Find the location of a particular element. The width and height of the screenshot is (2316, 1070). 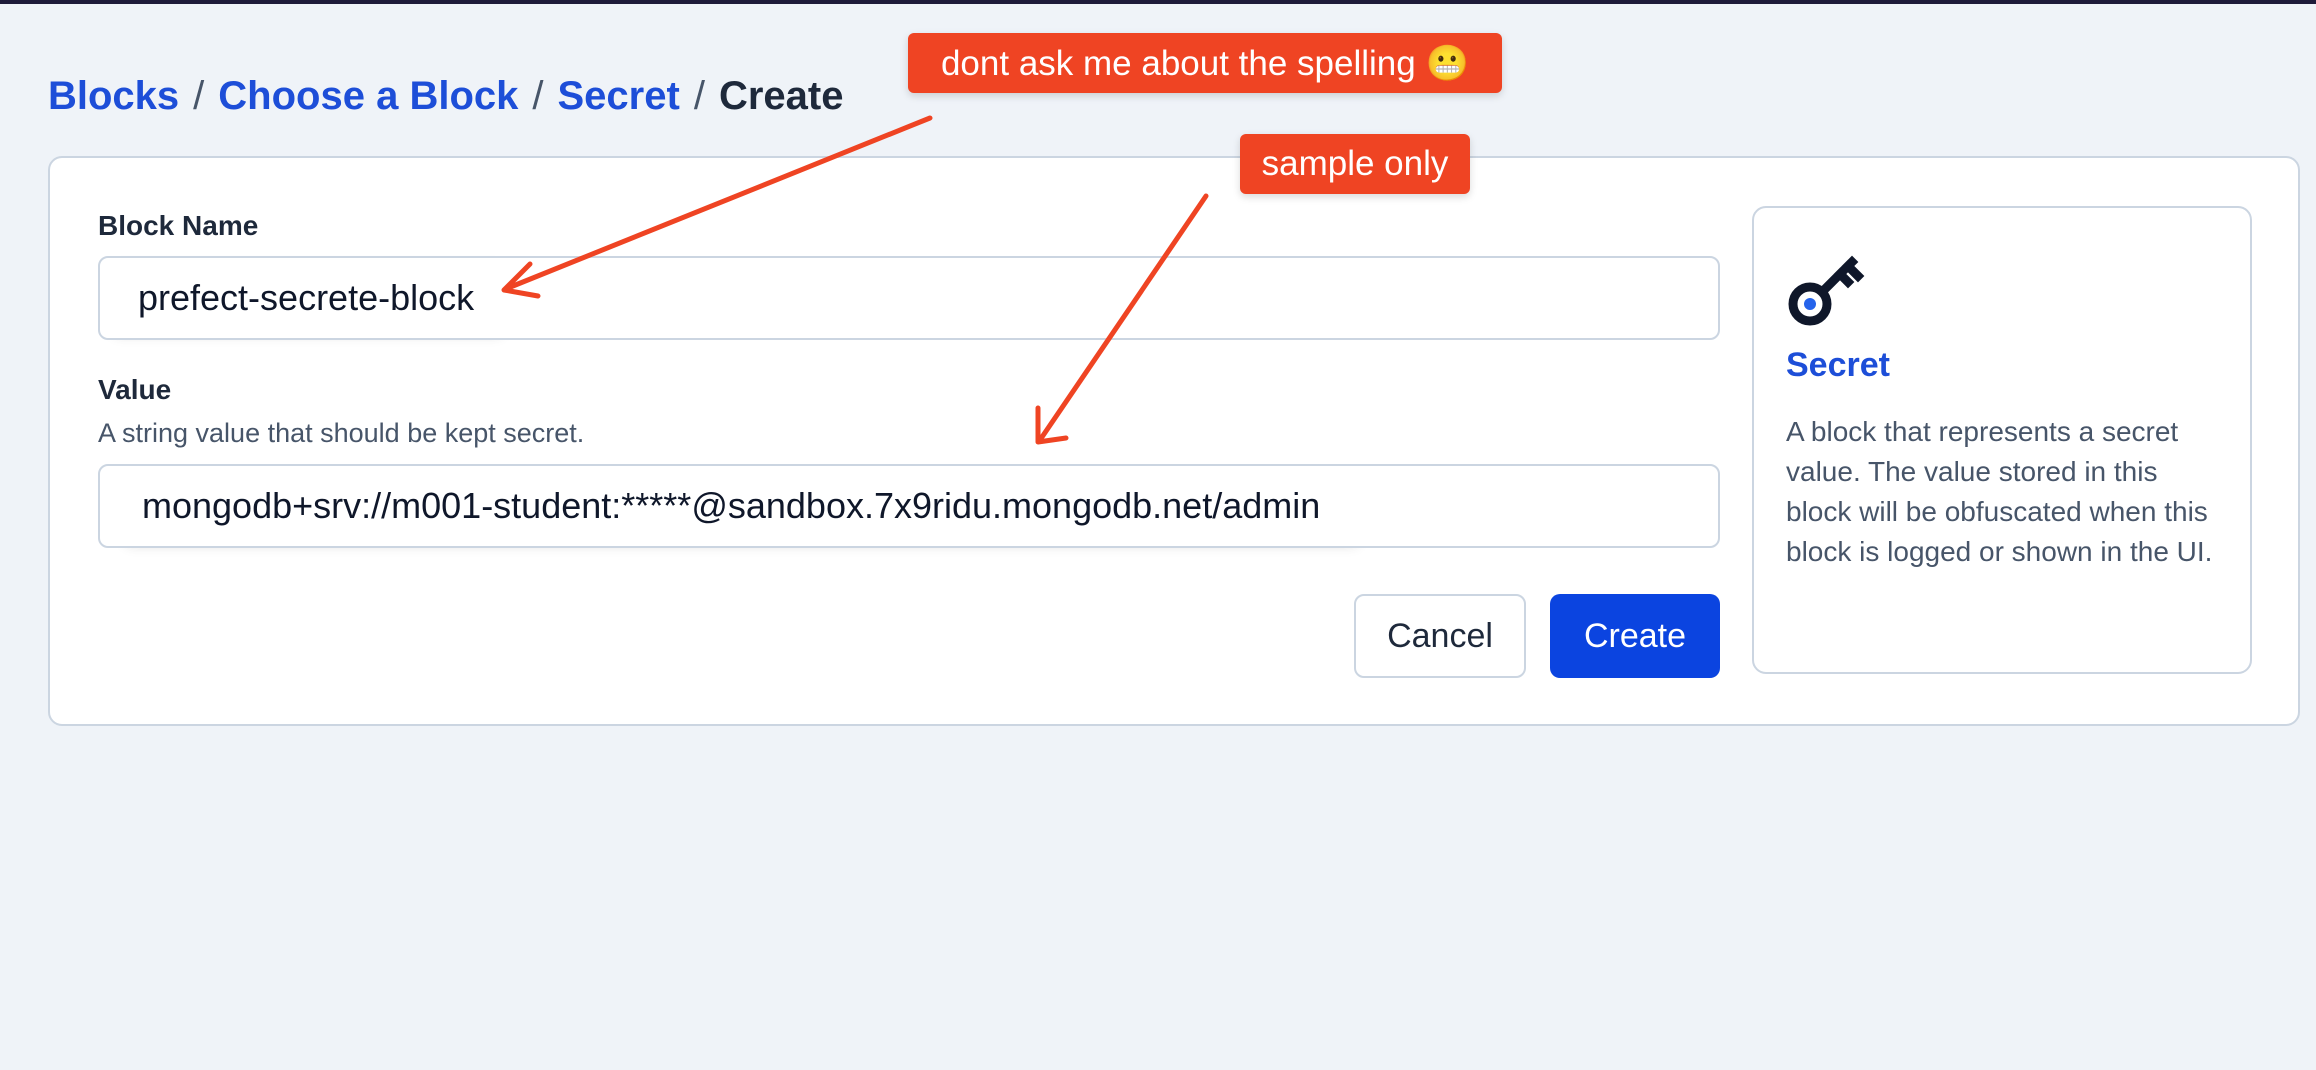

cancel-button: Cancel is located at coordinates (1440, 636).